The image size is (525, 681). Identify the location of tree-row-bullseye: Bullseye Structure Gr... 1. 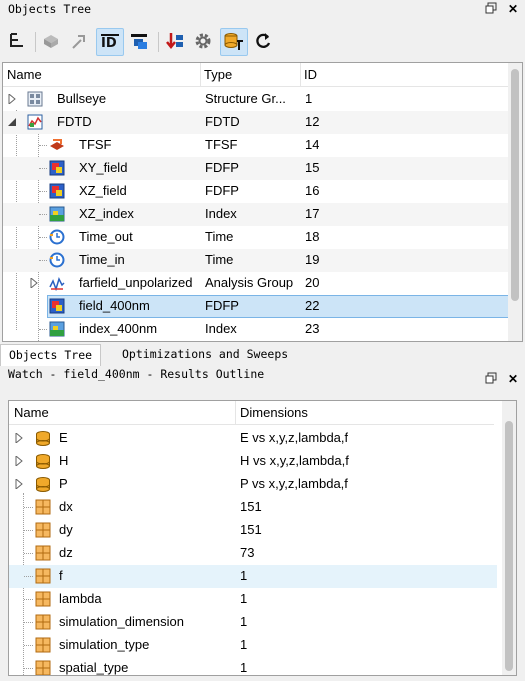
(256, 99).